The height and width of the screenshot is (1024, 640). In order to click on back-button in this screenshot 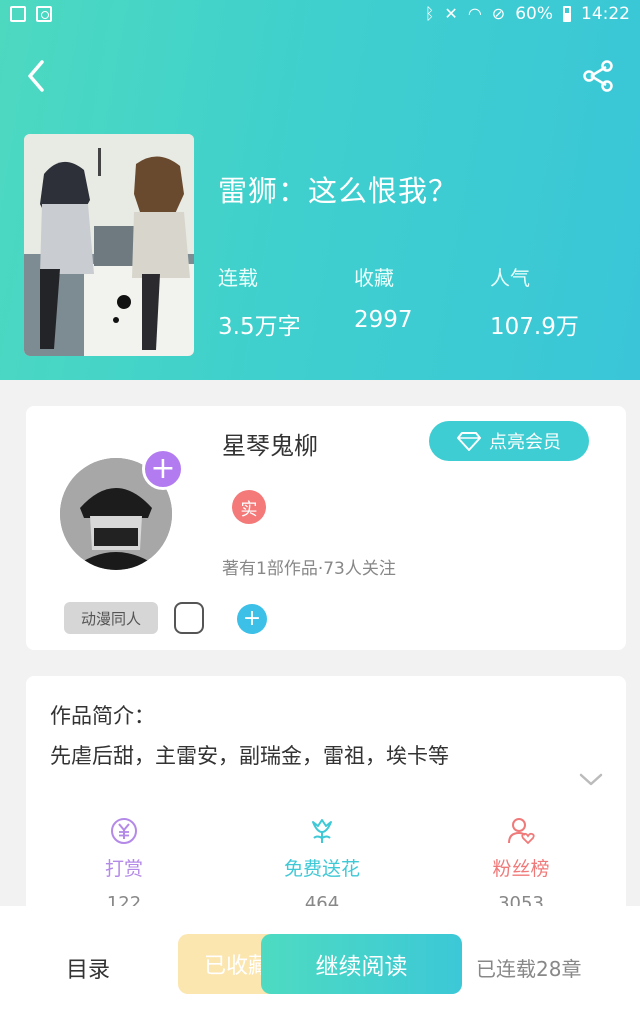, I will do `click(37, 76)`.